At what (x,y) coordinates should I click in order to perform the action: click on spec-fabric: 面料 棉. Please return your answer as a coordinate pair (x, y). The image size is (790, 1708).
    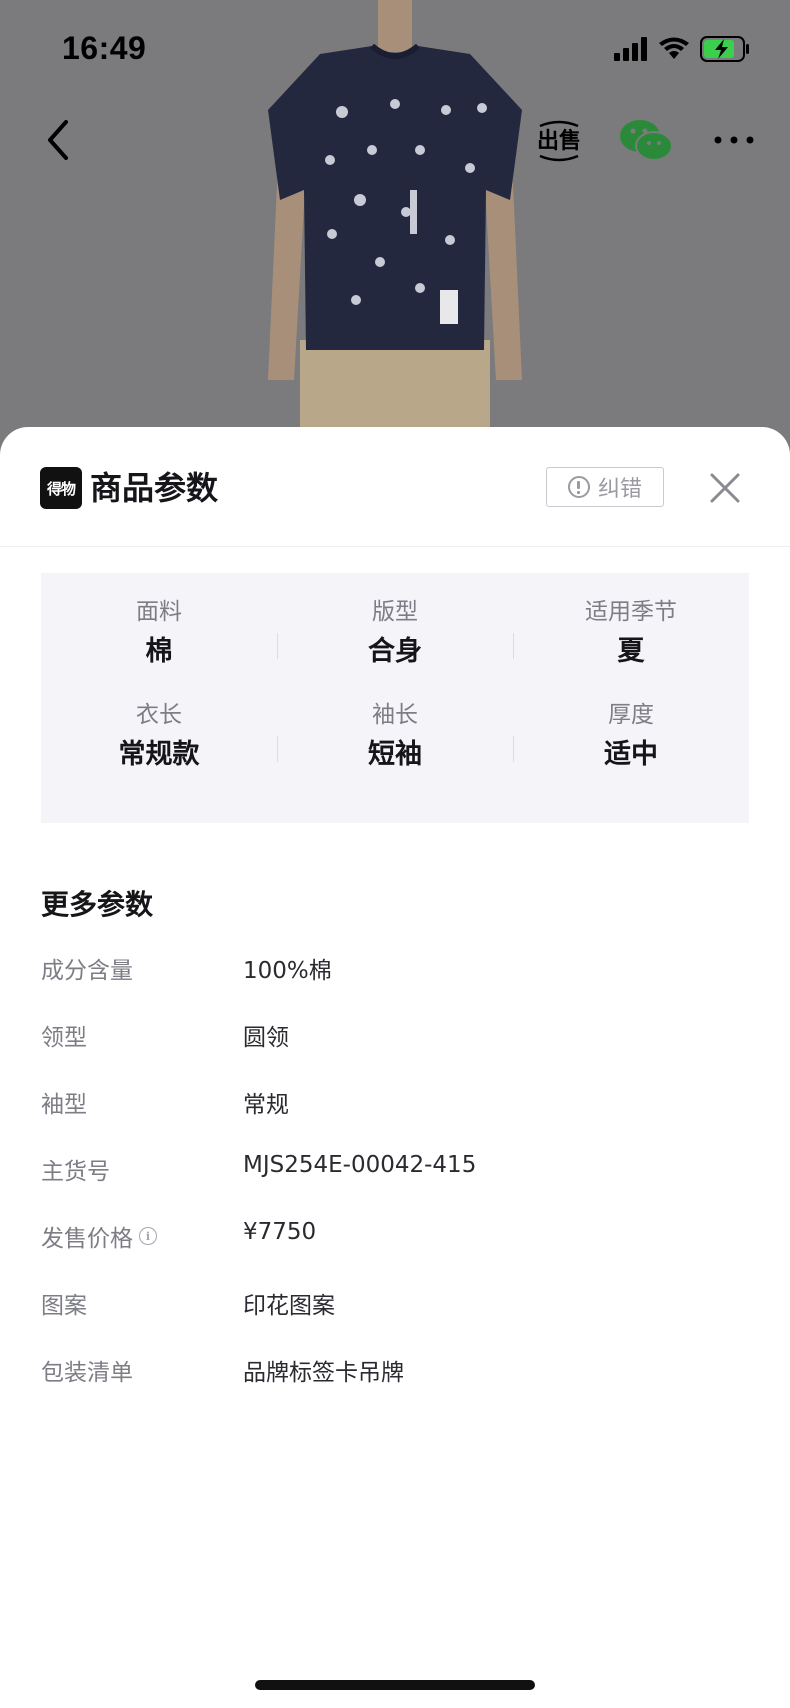
    Looking at the image, I should click on (159, 623).